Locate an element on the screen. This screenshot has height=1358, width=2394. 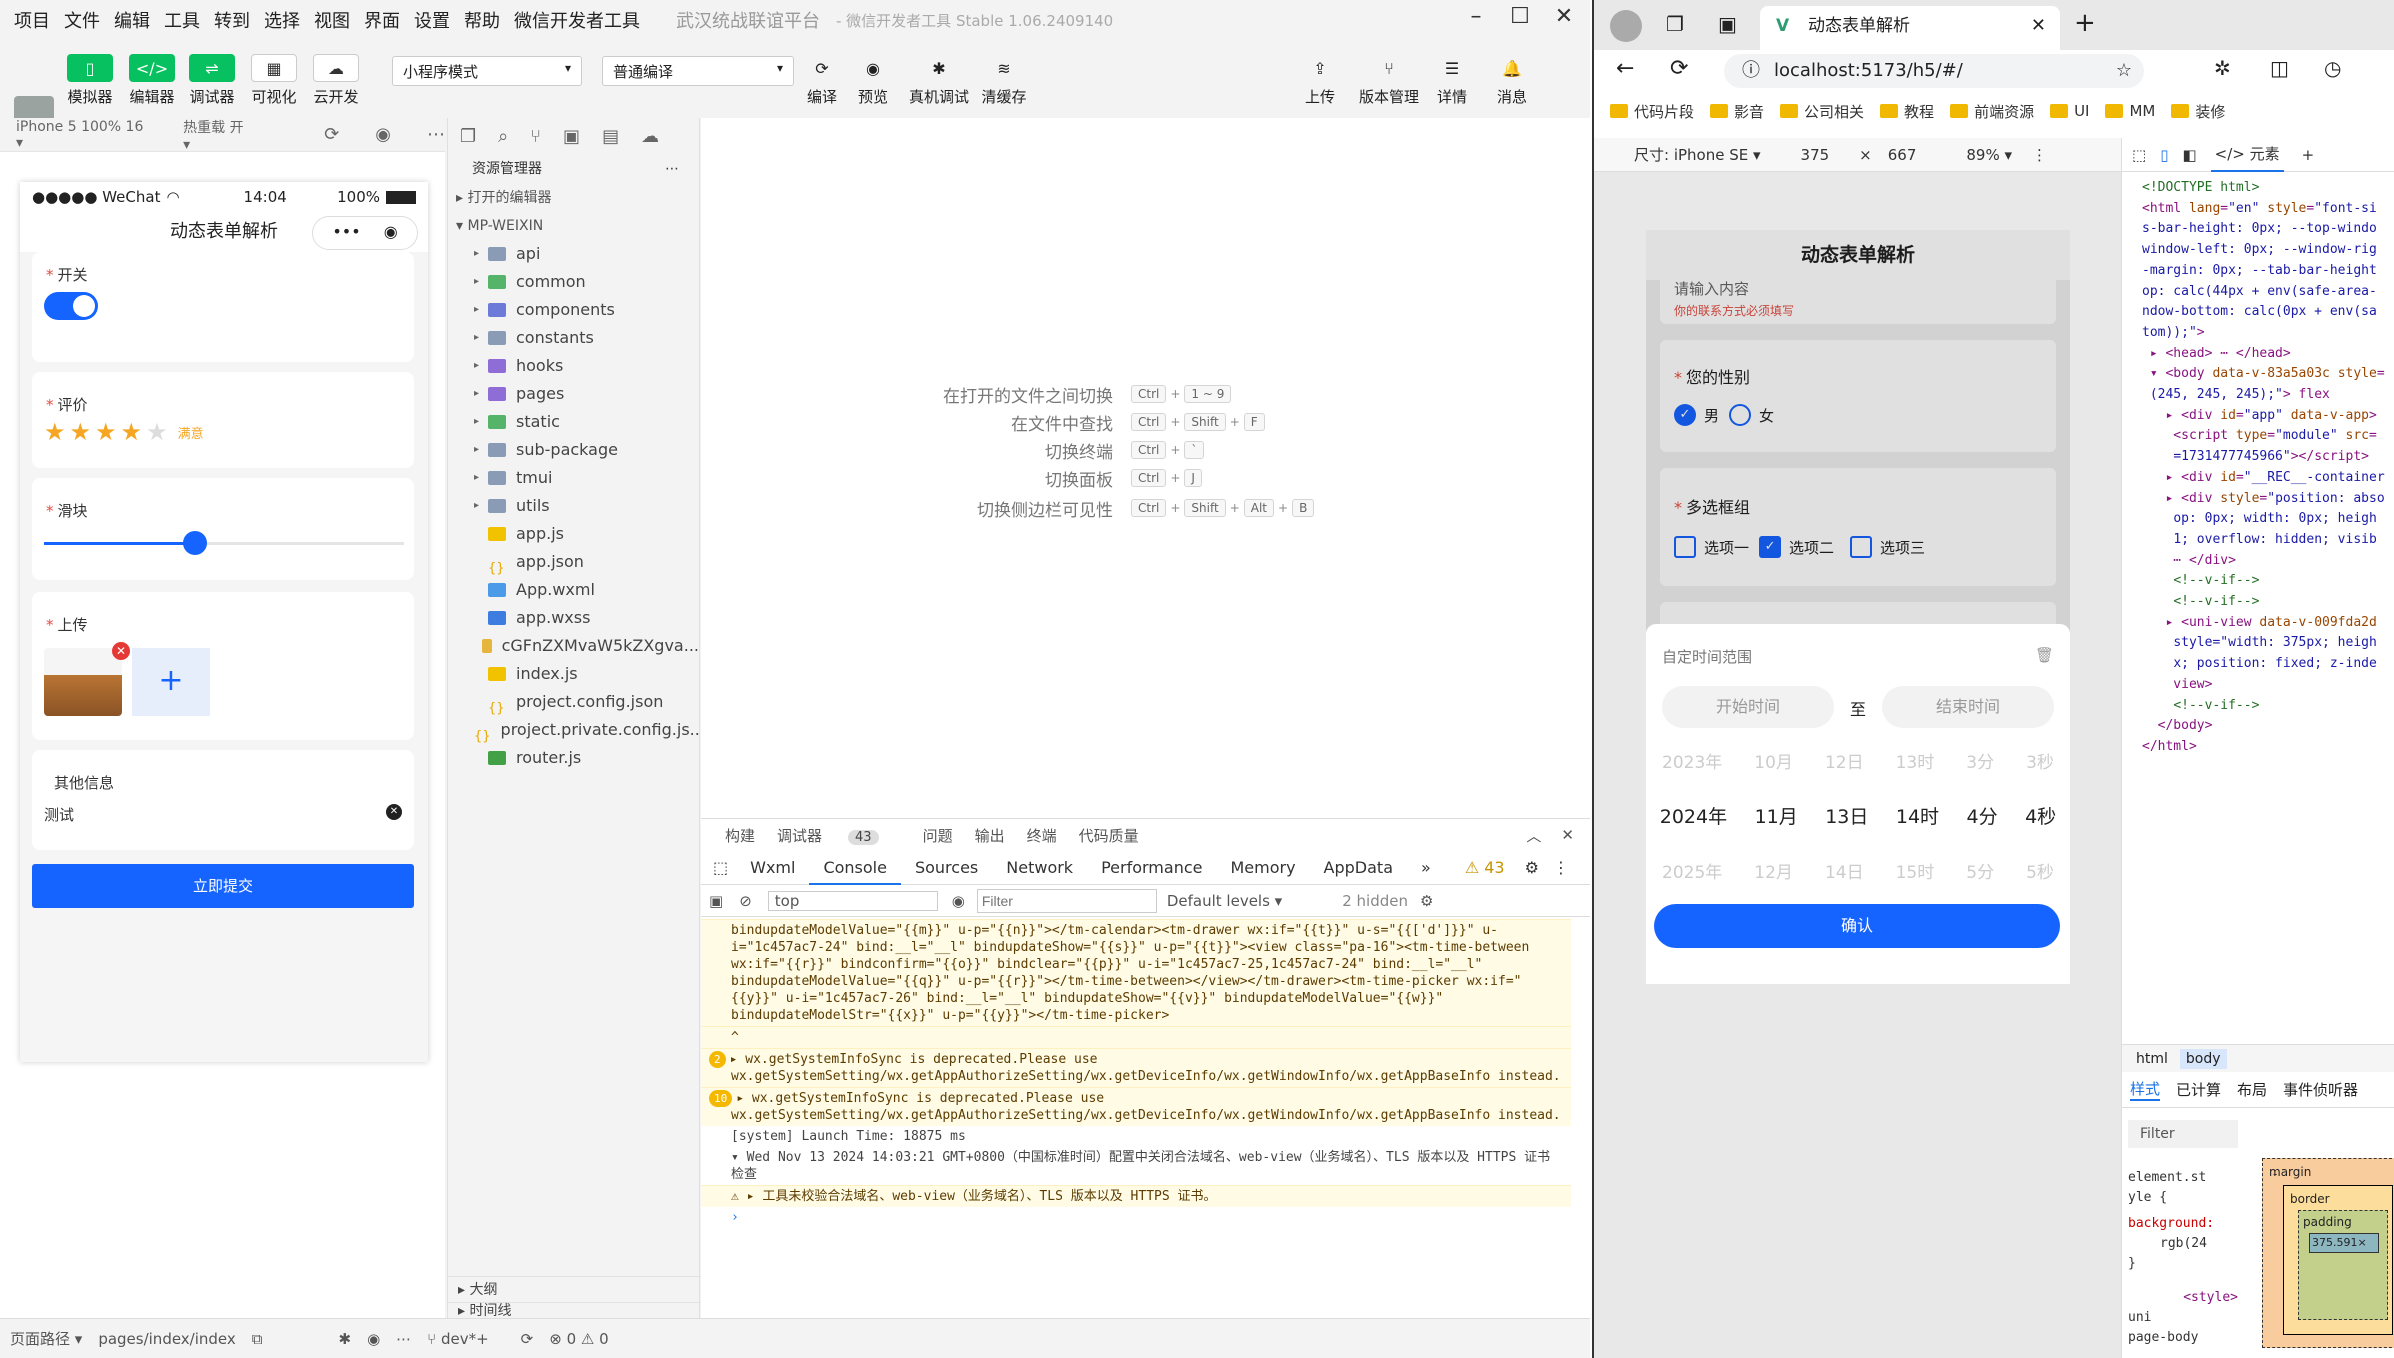
tree-item-json: {} app.json is located at coordinates (573, 562).